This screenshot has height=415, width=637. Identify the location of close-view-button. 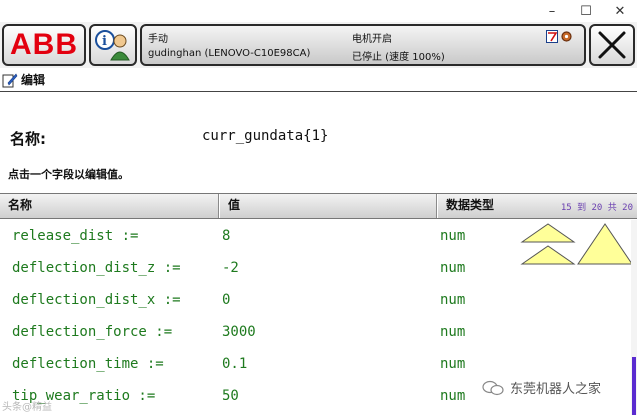
(612, 45).